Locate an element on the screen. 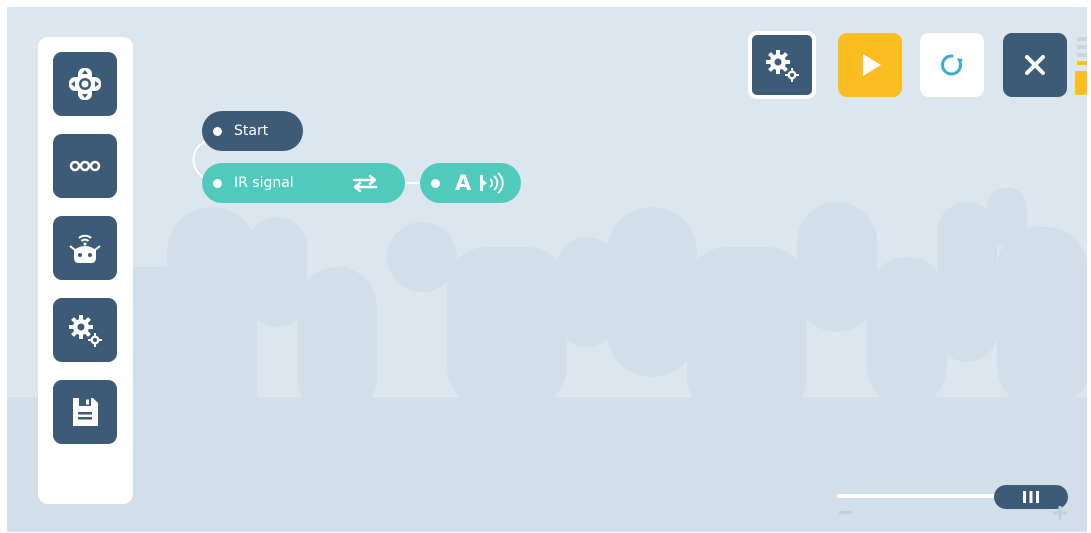  refresh-icon is located at coordinates (952, 65).